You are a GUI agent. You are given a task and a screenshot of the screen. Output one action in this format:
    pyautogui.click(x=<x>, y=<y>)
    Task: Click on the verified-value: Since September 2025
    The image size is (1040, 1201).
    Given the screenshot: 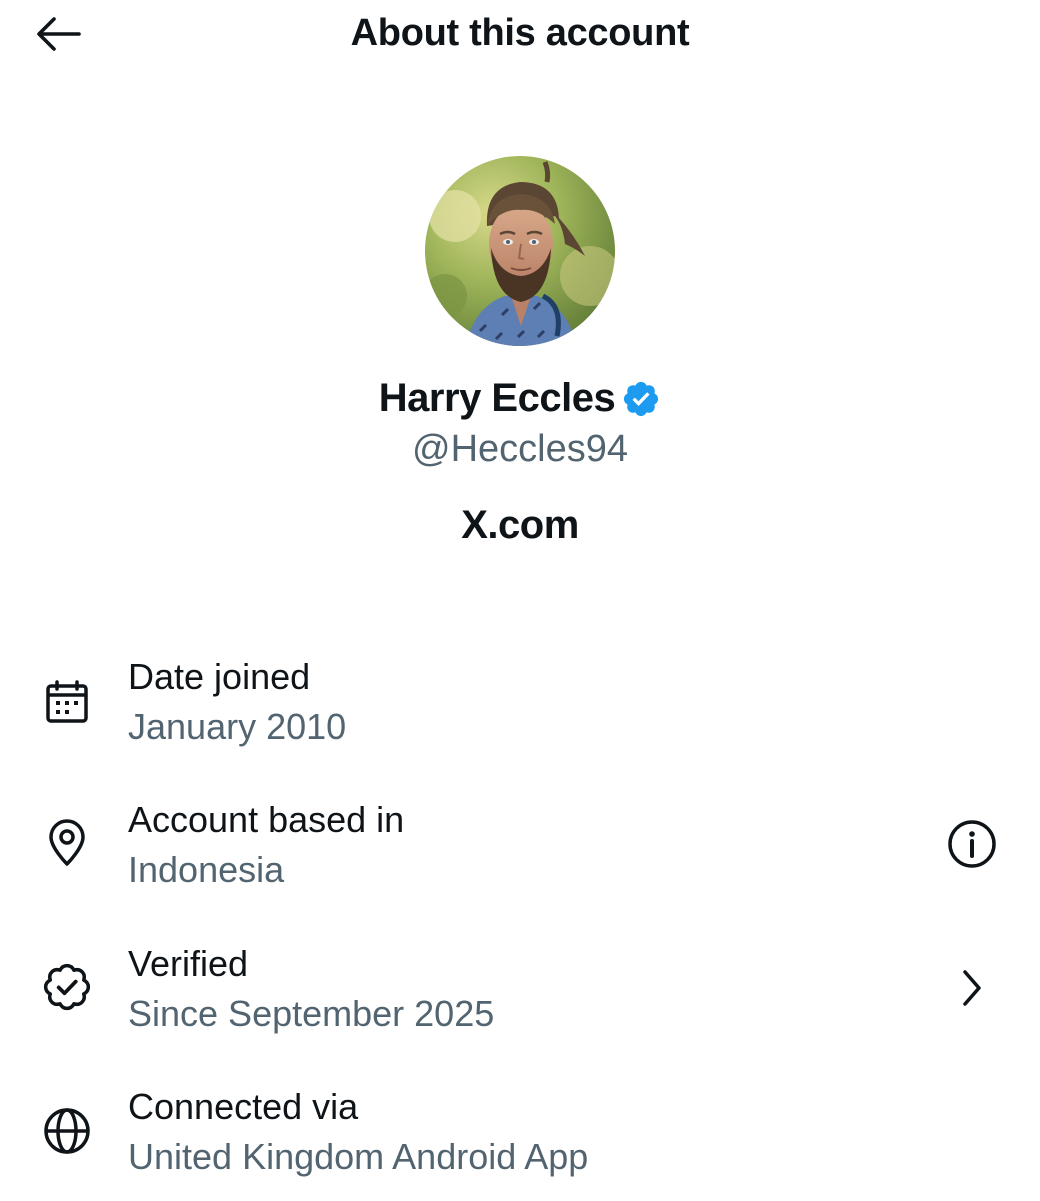 What is the action you would take?
    pyautogui.click(x=311, y=1013)
    